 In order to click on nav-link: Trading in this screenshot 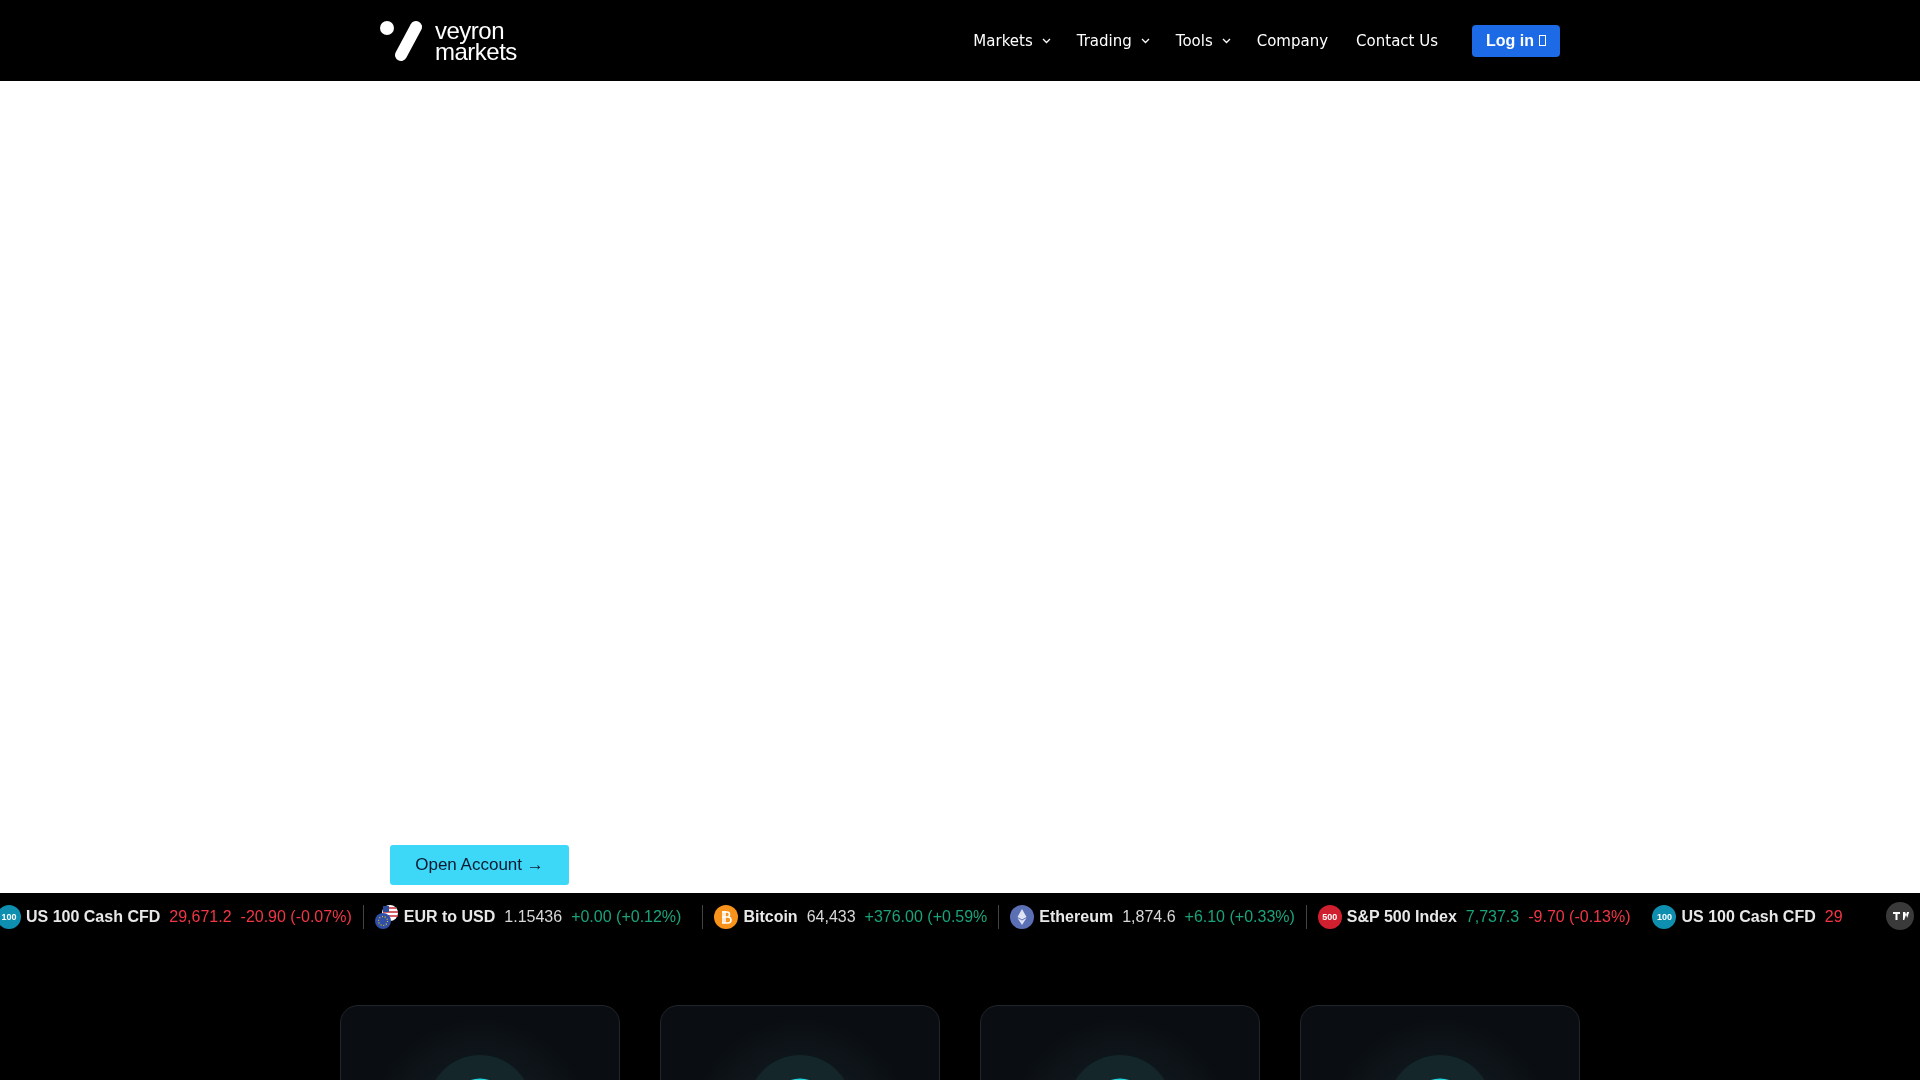, I will do `click(1113, 40)`.